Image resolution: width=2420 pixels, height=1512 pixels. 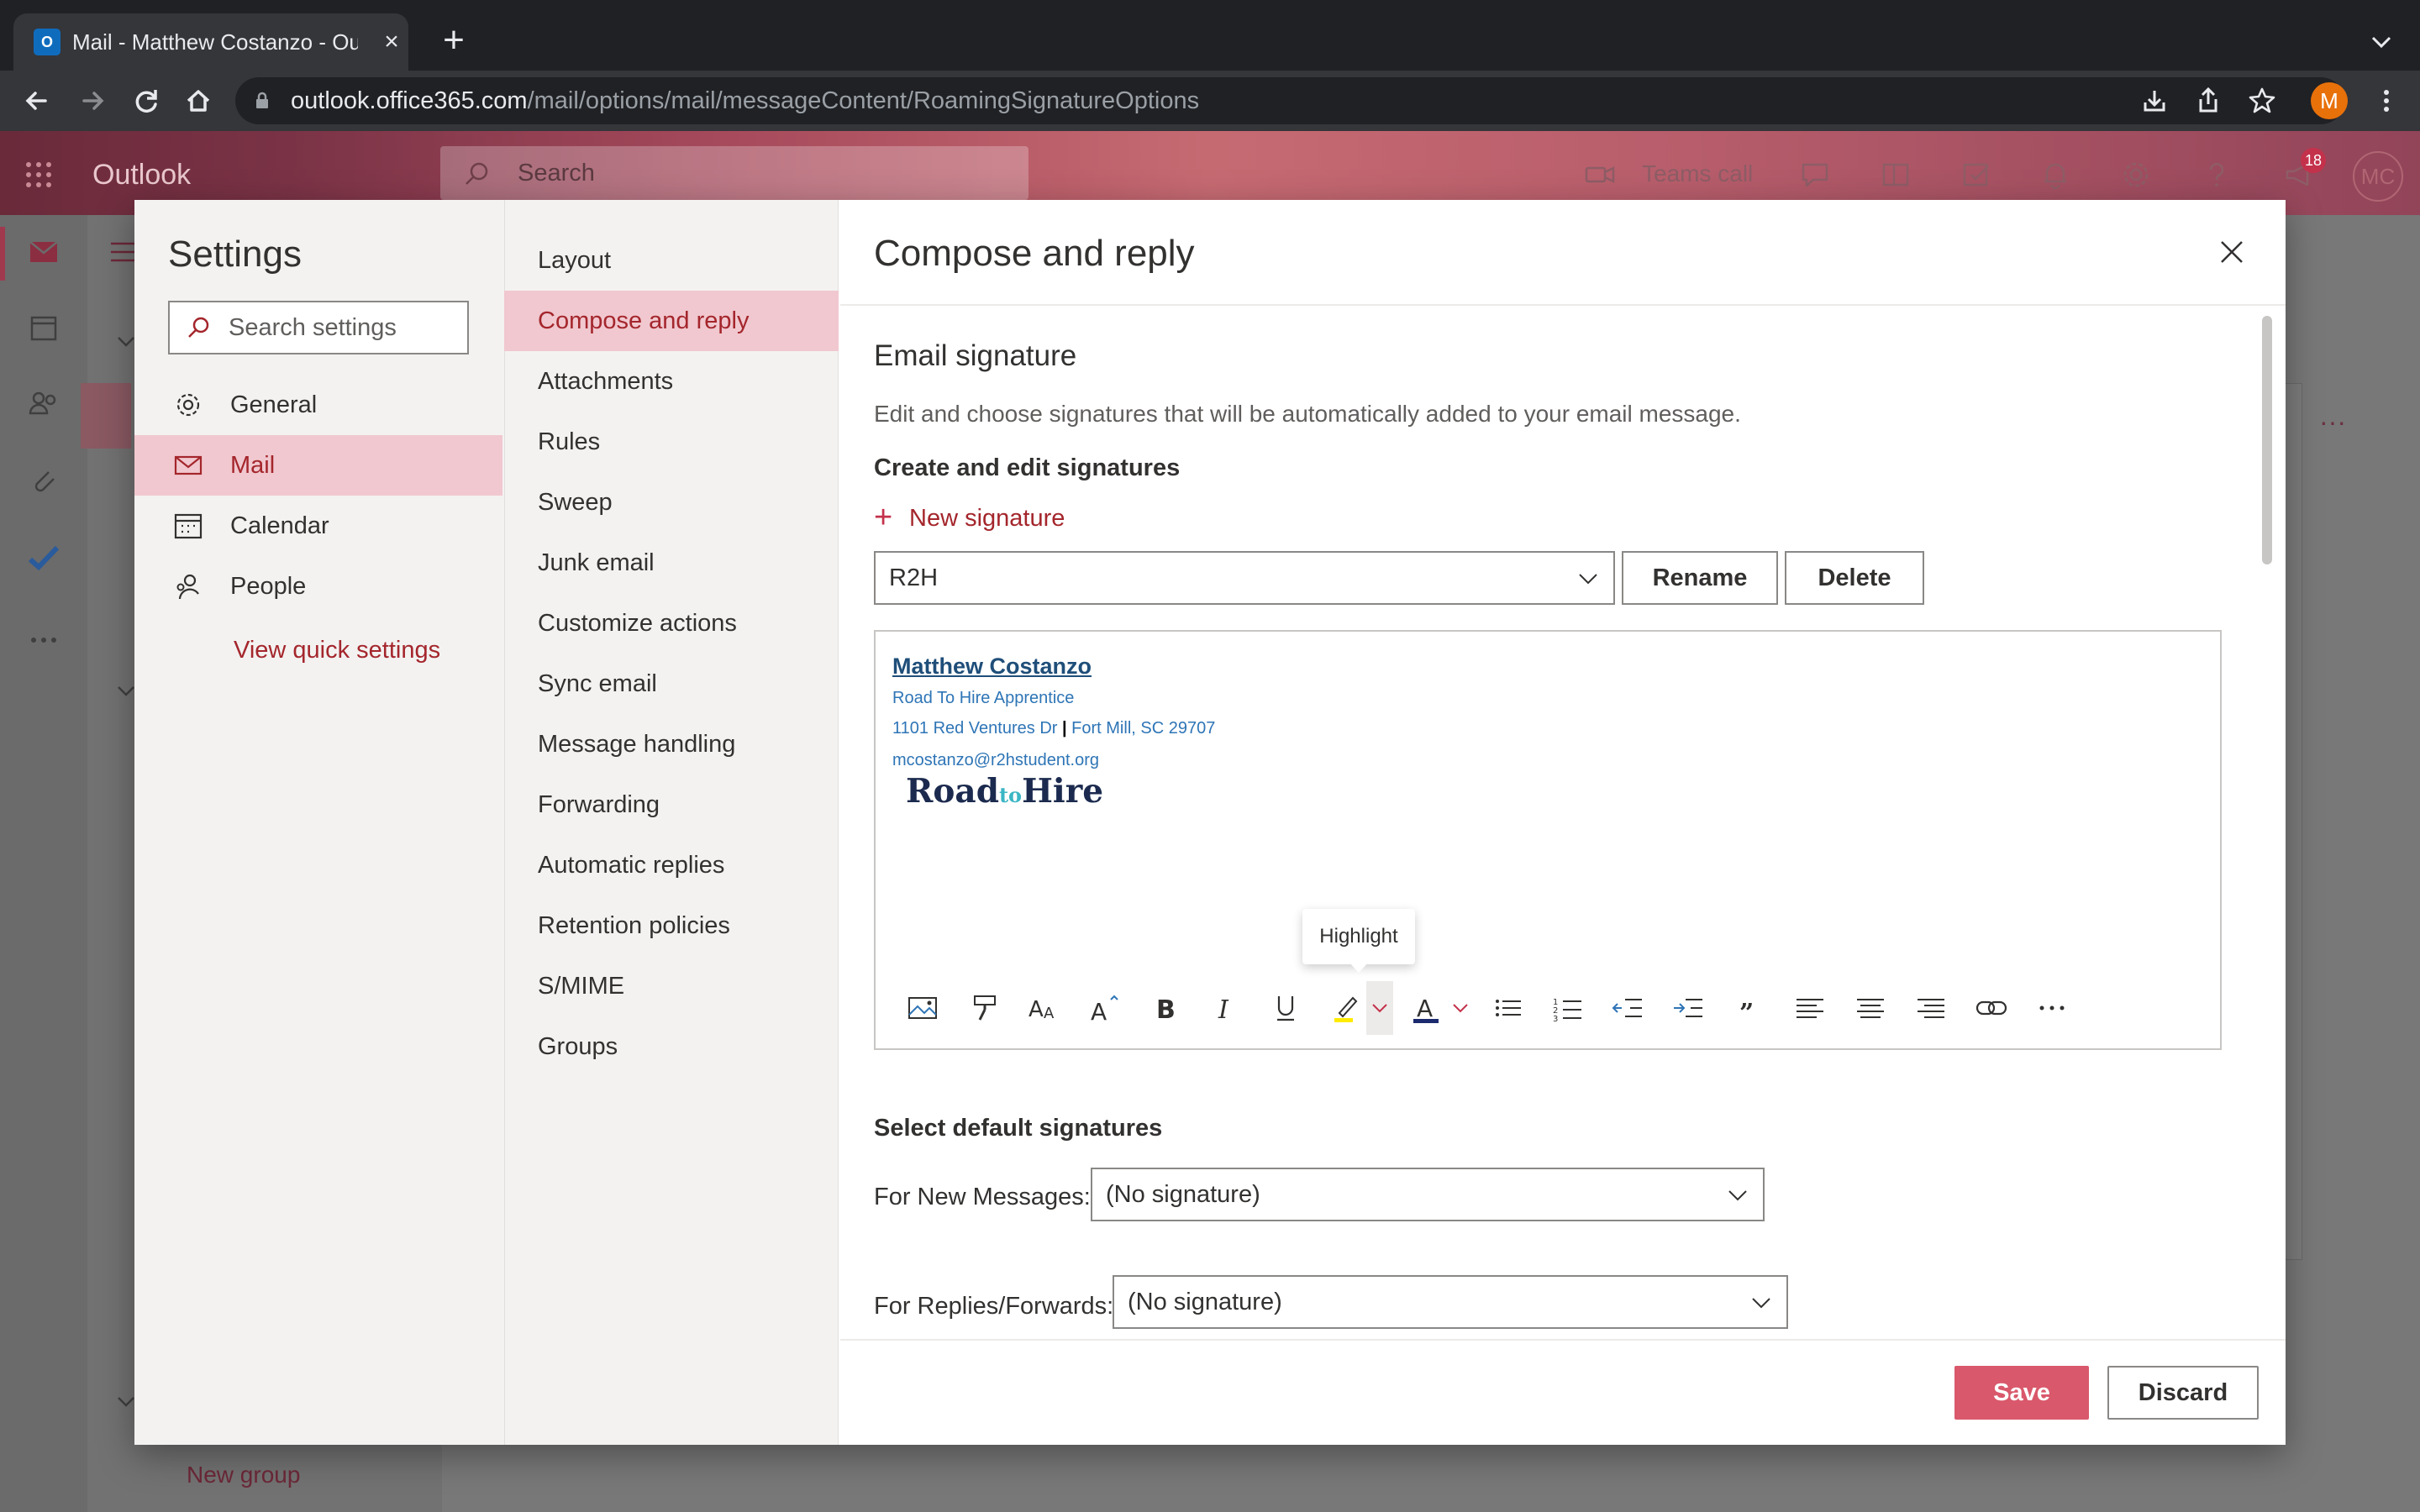 What do you see at coordinates (1870, 1008) in the screenshot?
I see `align-center-icon` at bounding box center [1870, 1008].